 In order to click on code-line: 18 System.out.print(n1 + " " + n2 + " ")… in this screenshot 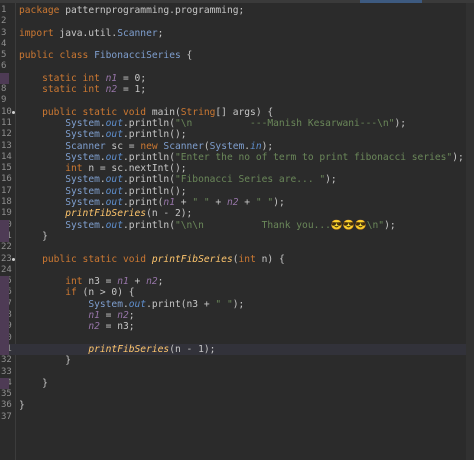, I will do `click(237, 202)`.